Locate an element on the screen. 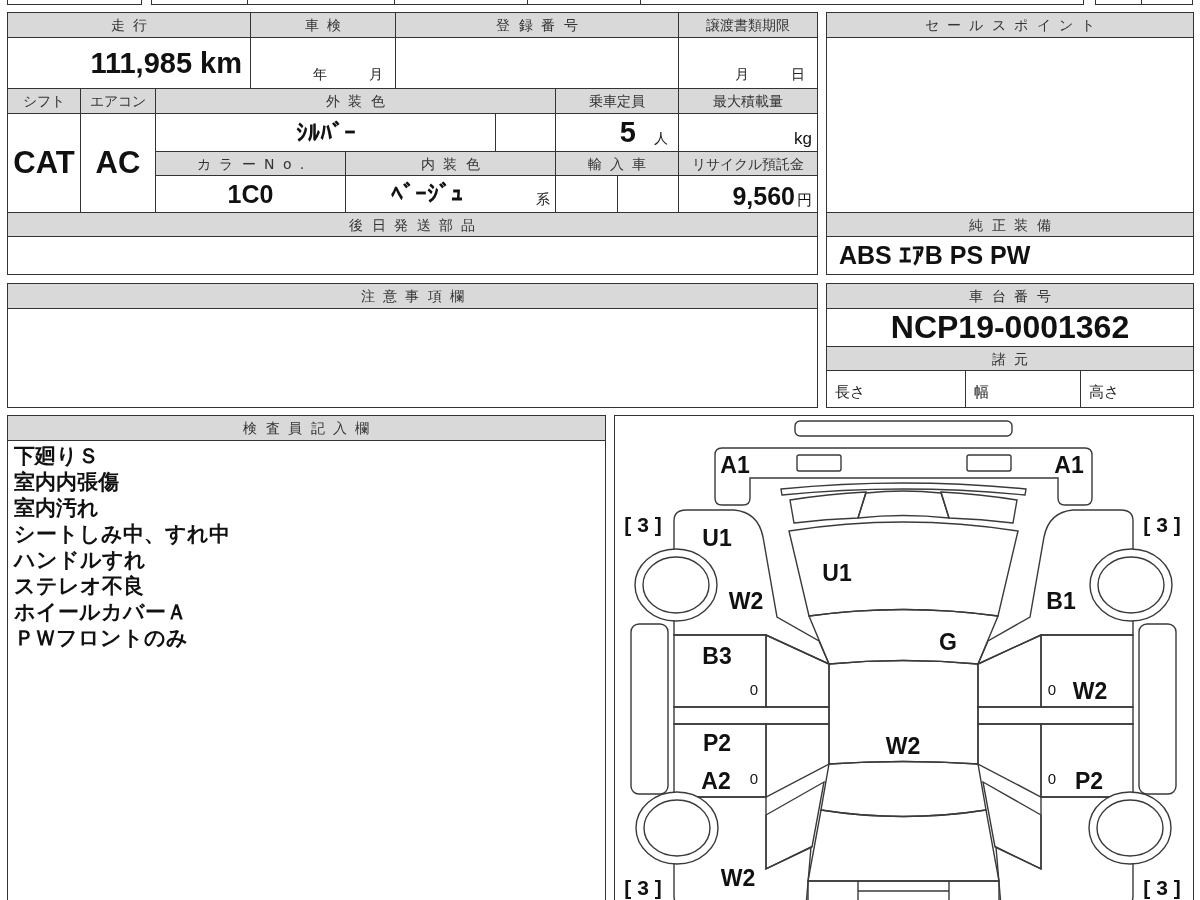 The width and height of the screenshot is (1200, 900). column-header: 後日発送部品 is located at coordinates (412, 224).